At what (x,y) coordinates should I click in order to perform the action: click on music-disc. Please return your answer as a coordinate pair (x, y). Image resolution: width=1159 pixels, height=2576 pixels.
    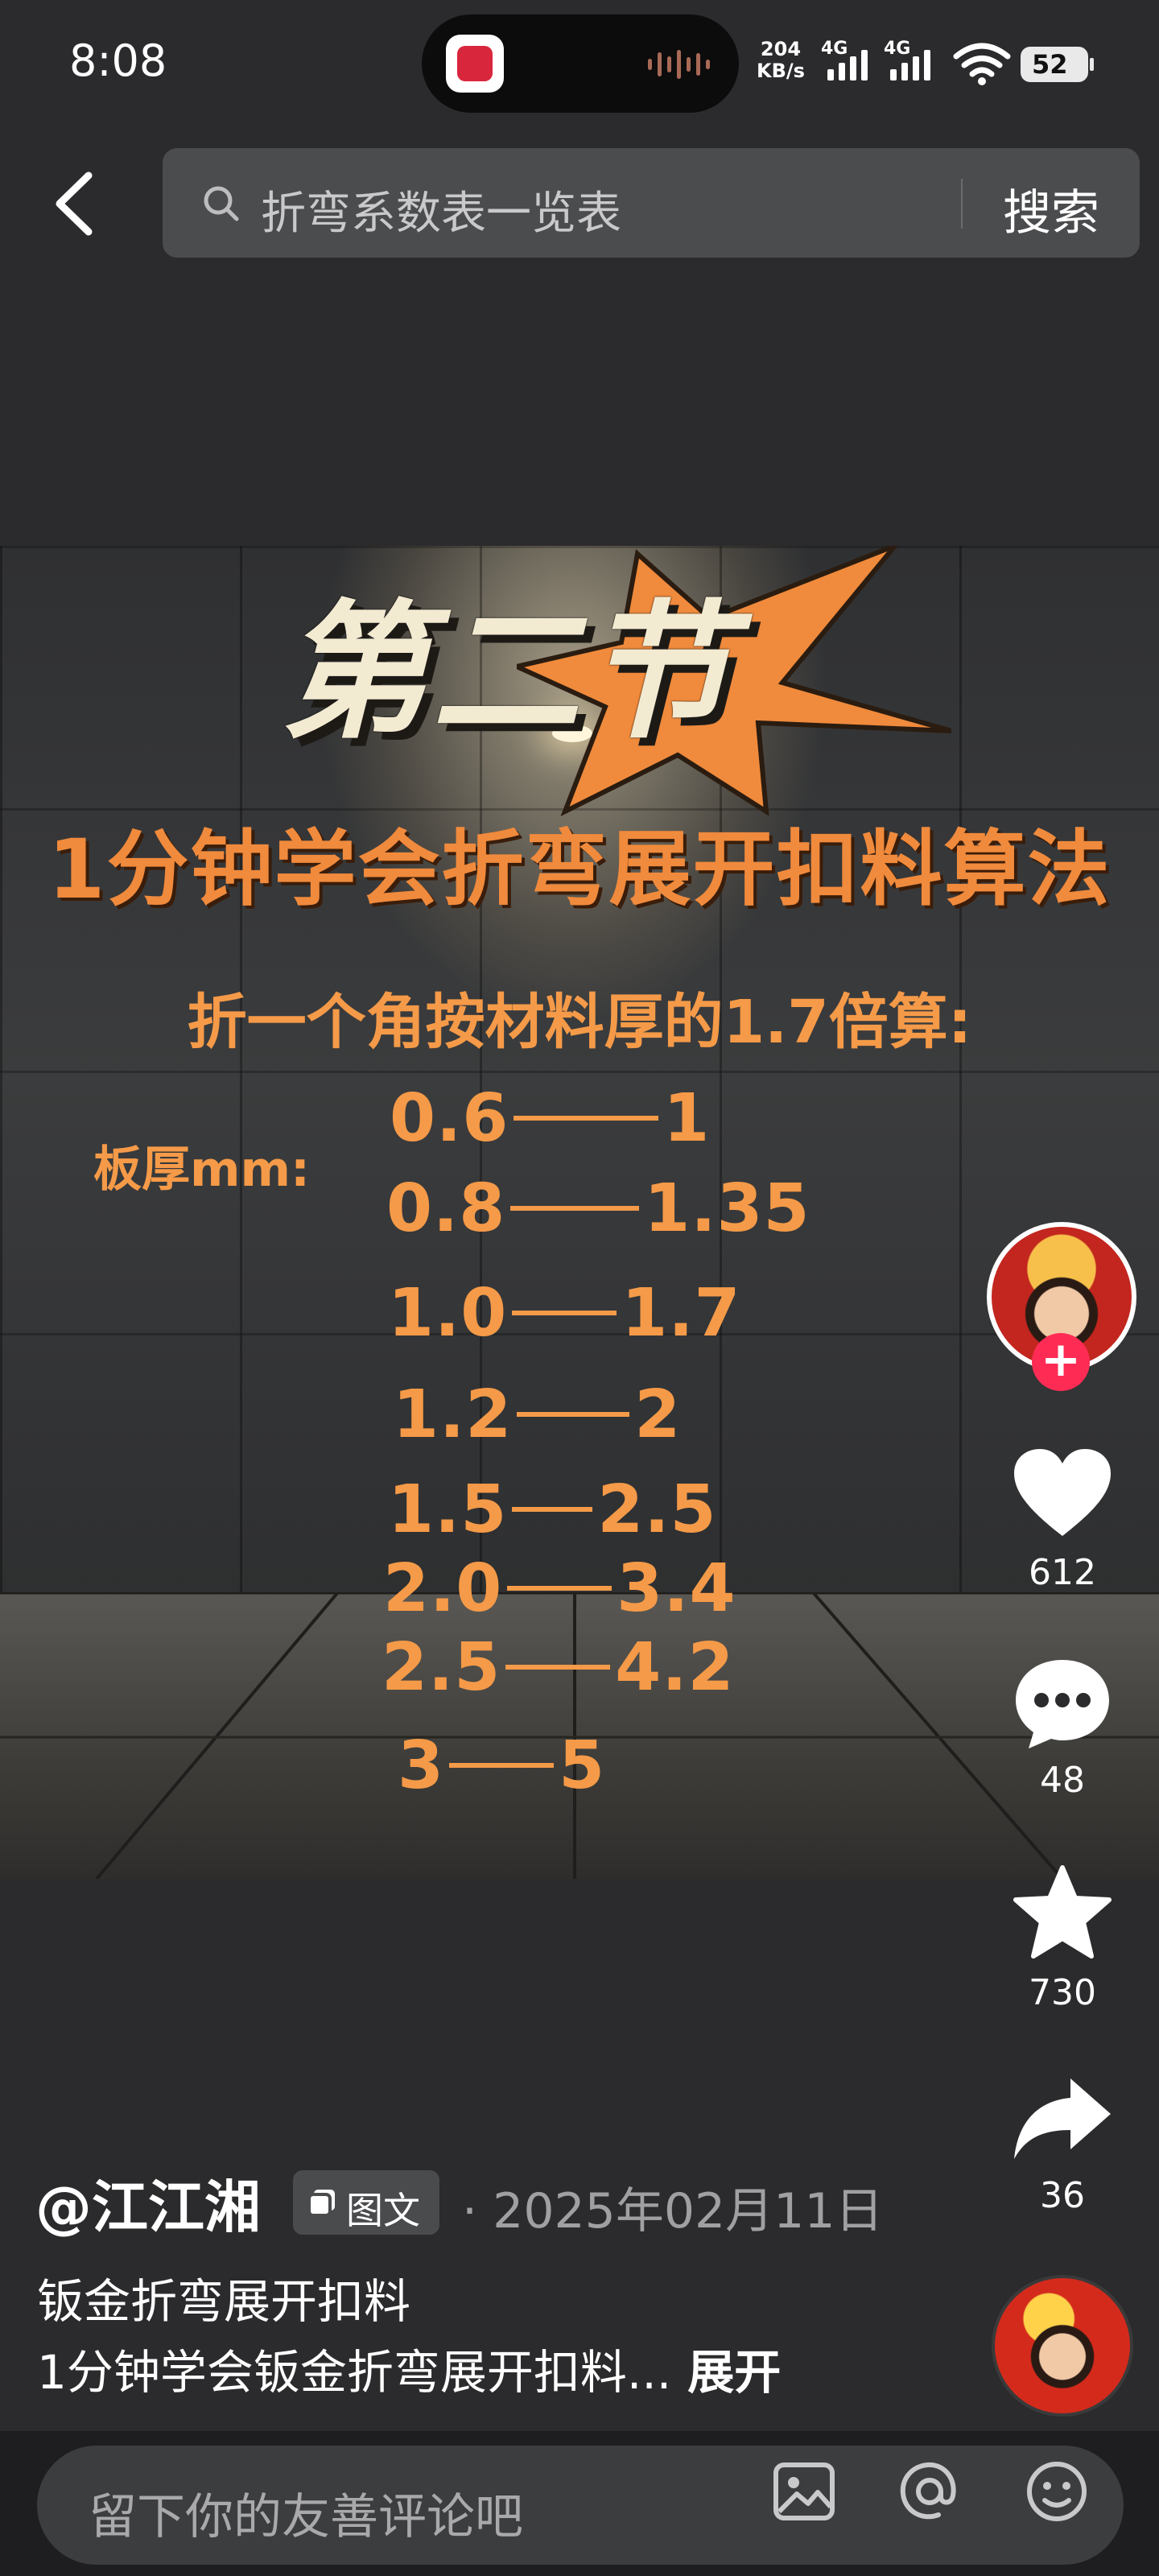
    Looking at the image, I should click on (1062, 2346).